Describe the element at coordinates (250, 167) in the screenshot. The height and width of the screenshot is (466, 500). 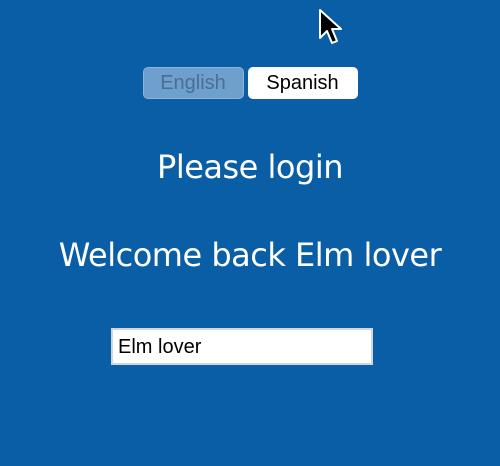
I see `login-title: Please login` at that location.